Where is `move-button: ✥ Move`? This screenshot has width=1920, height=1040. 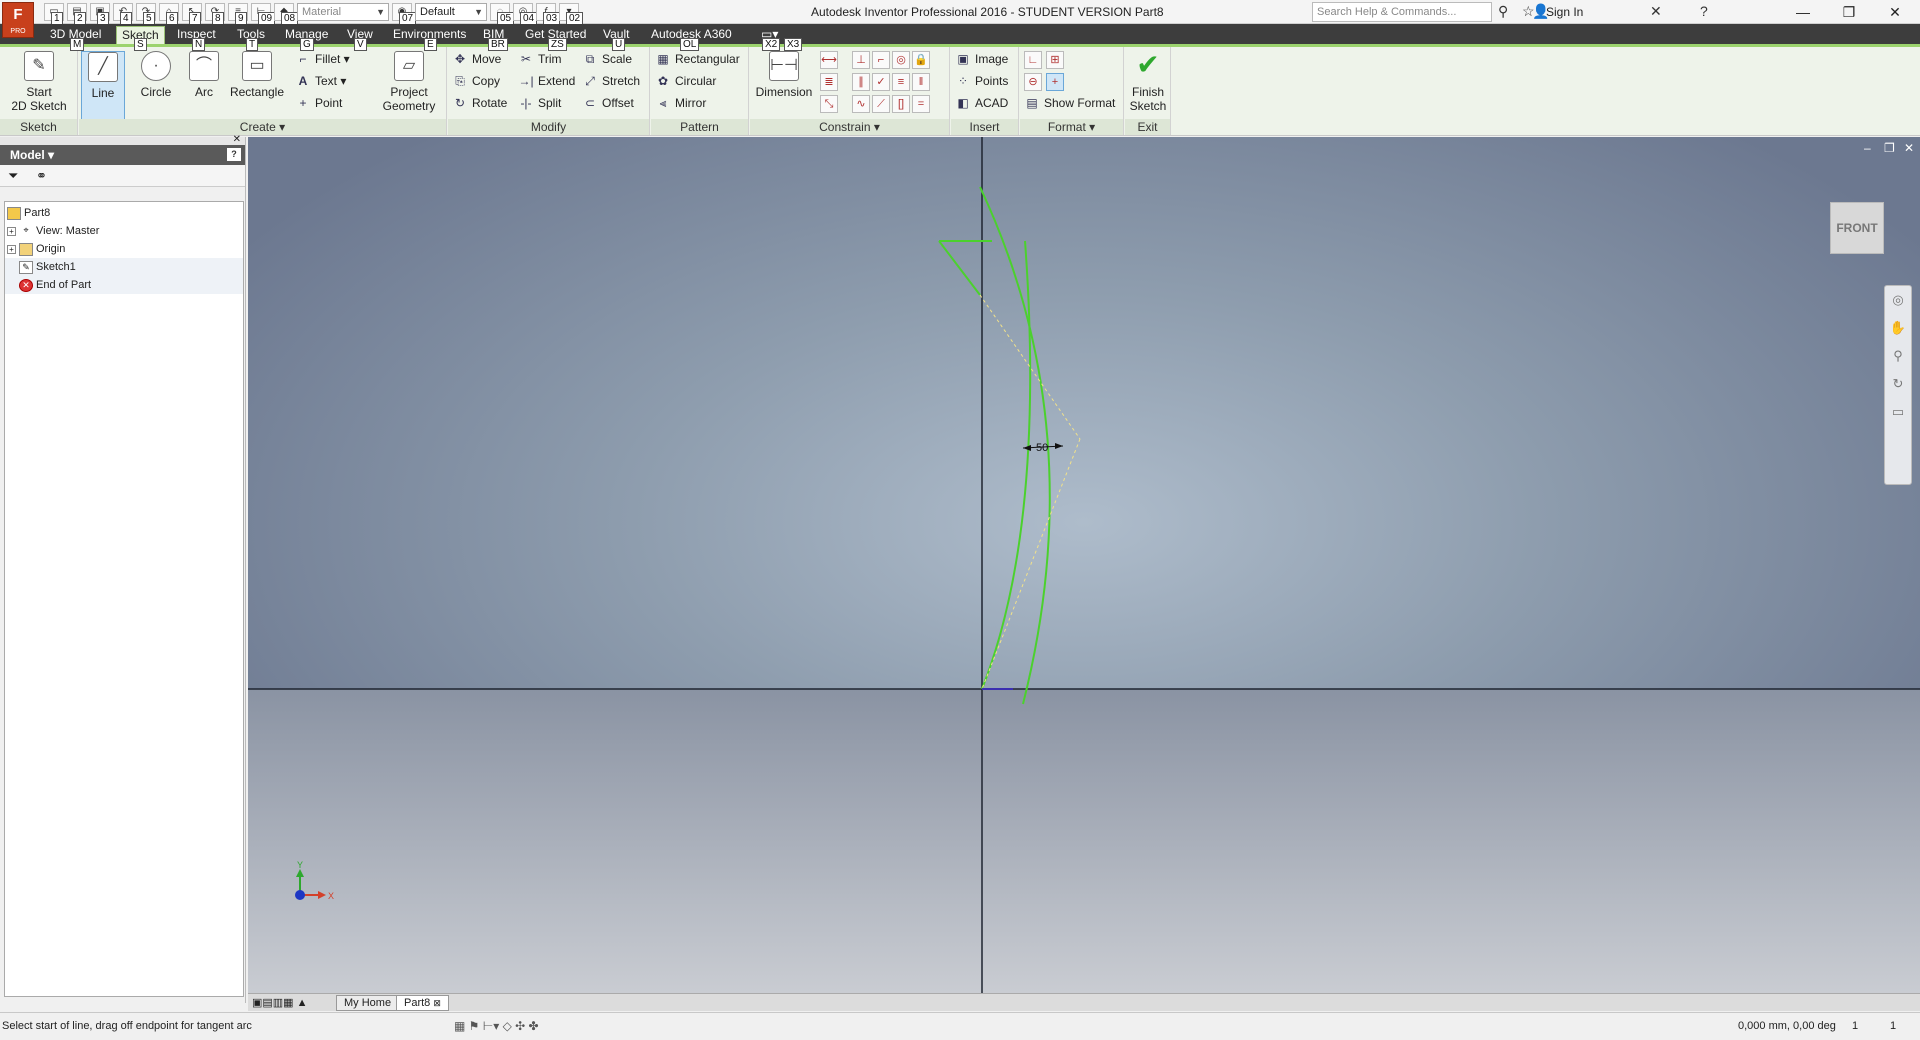
move-button: ✥ Move is located at coordinates (476, 59).